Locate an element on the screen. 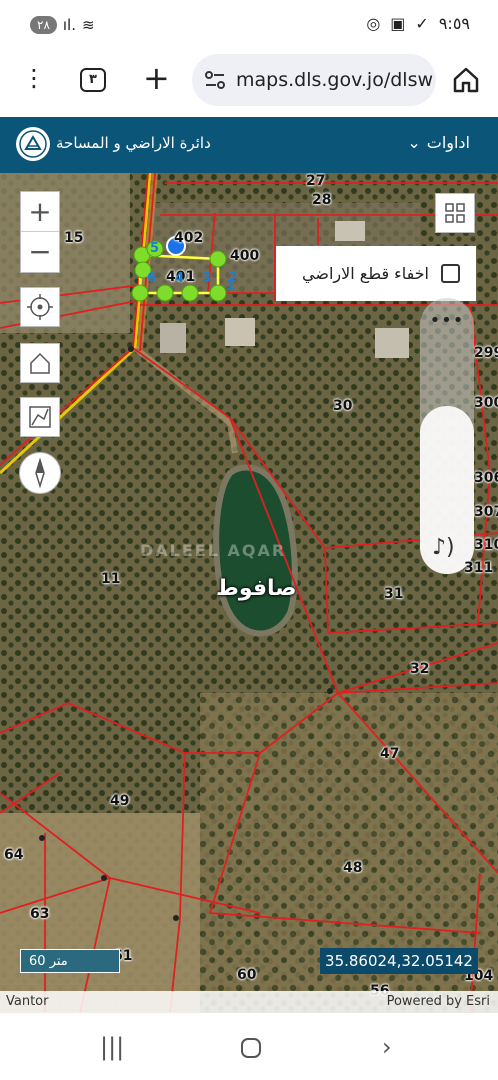 This screenshot has height=1080, width=498. org-name: دائرة الاراضي و المساحة is located at coordinates (133, 143).